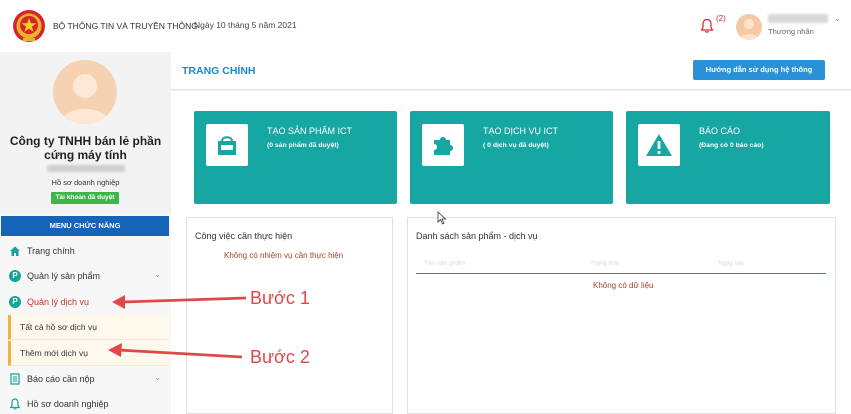 This screenshot has height=414, width=851. I want to click on mouse-cursor-icon, so click(442, 218).